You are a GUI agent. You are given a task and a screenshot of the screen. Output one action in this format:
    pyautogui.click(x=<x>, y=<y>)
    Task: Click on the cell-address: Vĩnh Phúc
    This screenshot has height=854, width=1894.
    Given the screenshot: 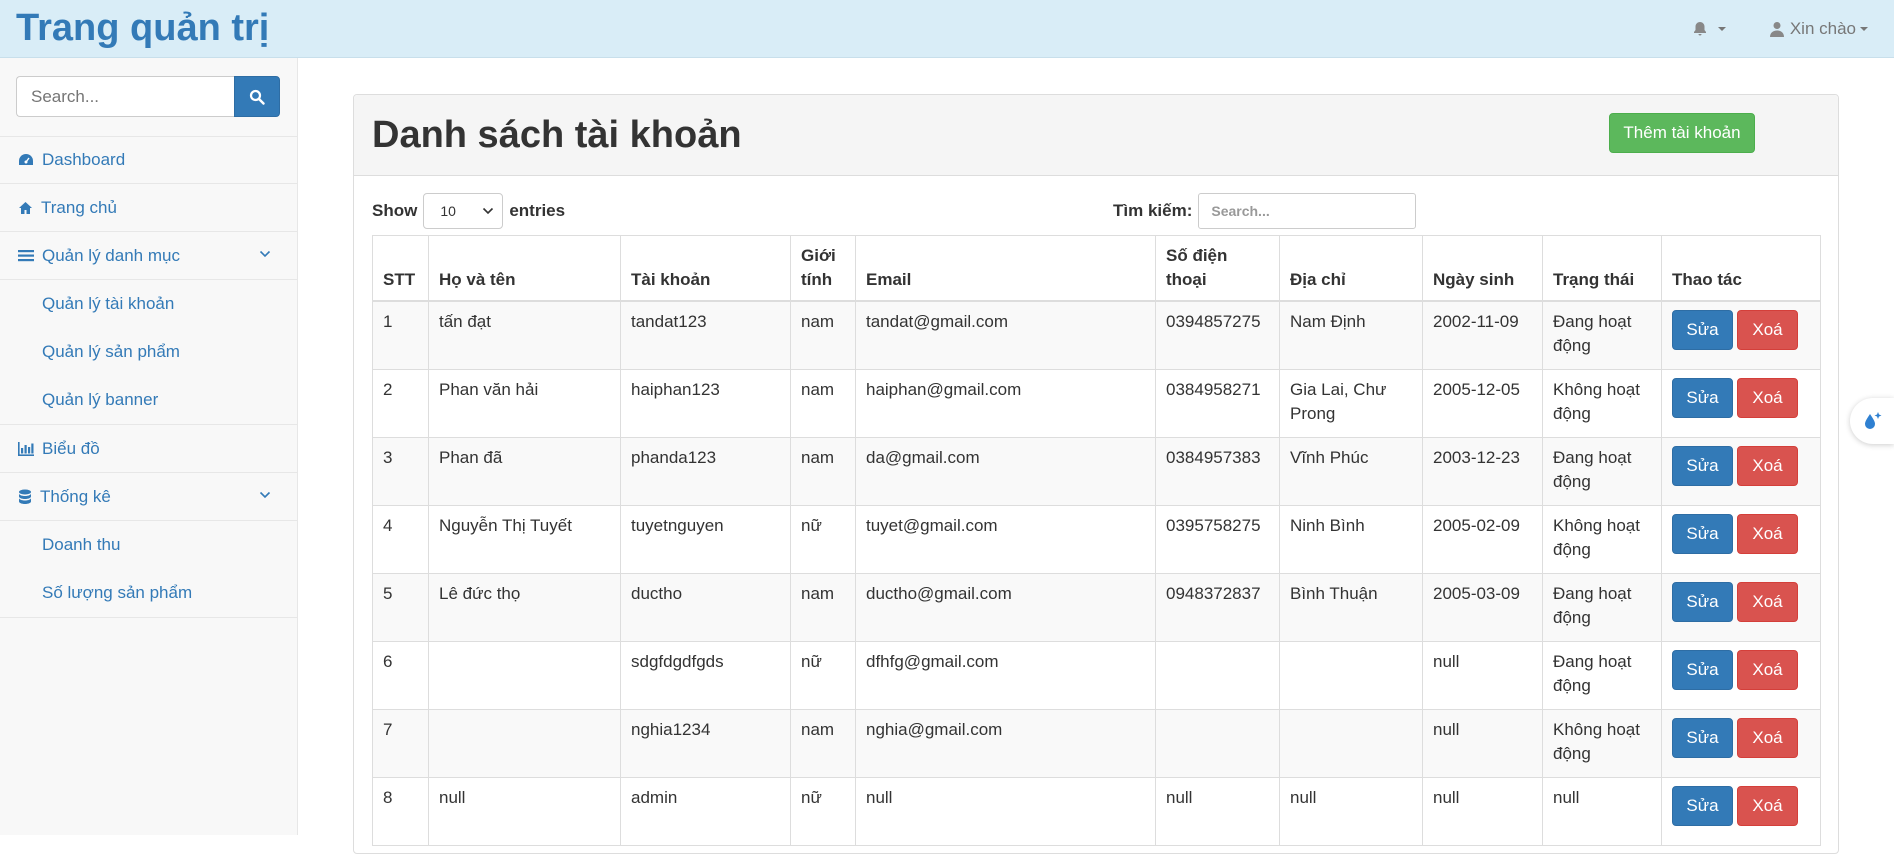 What is the action you would take?
    pyautogui.click(x=1351, y=471)
    